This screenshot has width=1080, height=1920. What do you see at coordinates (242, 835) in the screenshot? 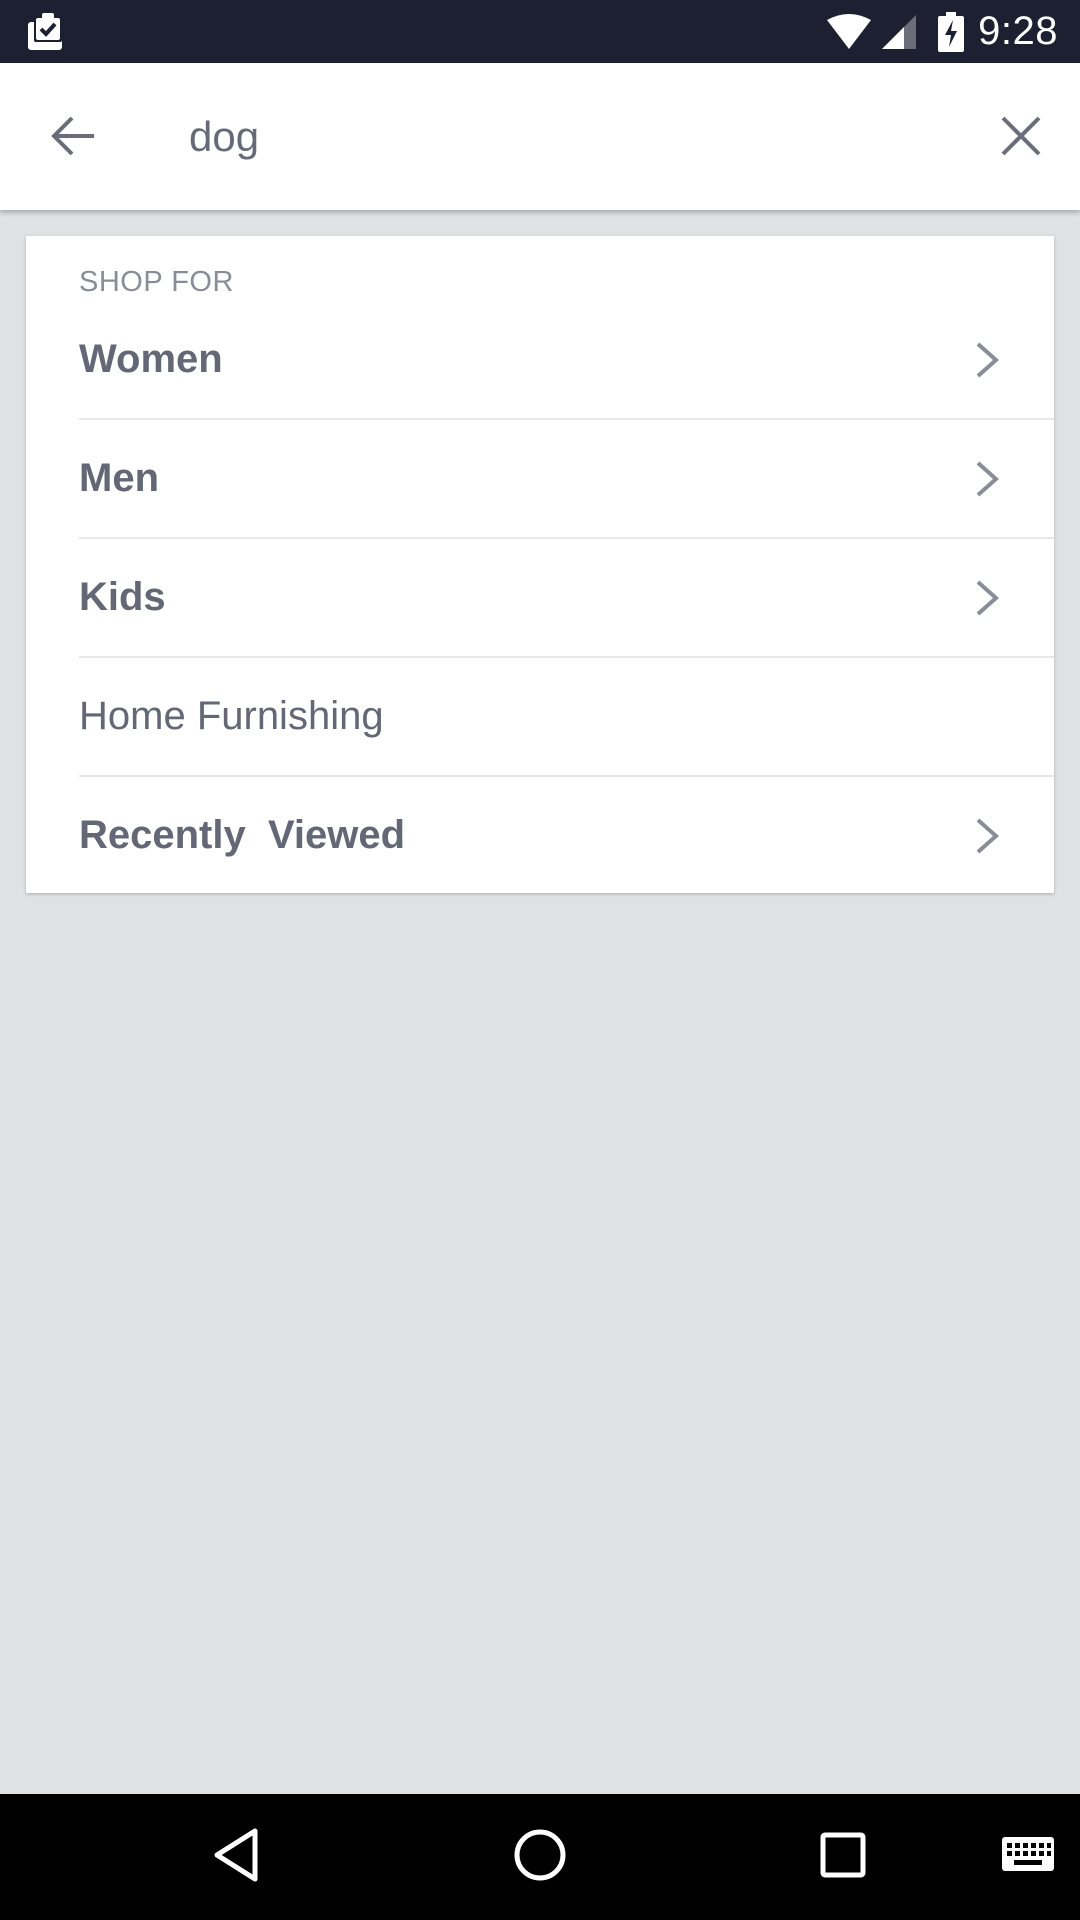
I see `list-item-label: Recently Viewed` at bounding box center [242, 835].